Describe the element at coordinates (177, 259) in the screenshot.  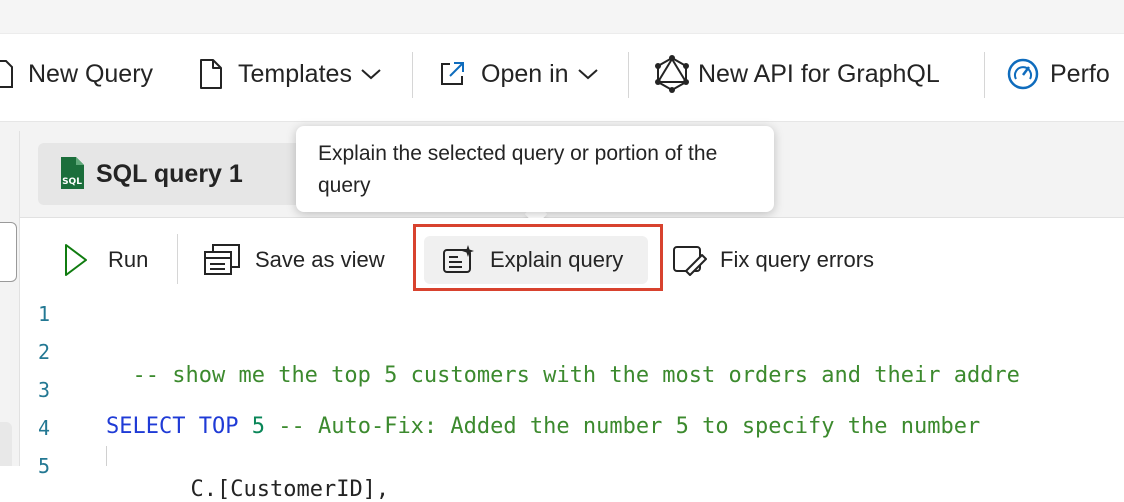
I see `toolbar-divider` at that location.